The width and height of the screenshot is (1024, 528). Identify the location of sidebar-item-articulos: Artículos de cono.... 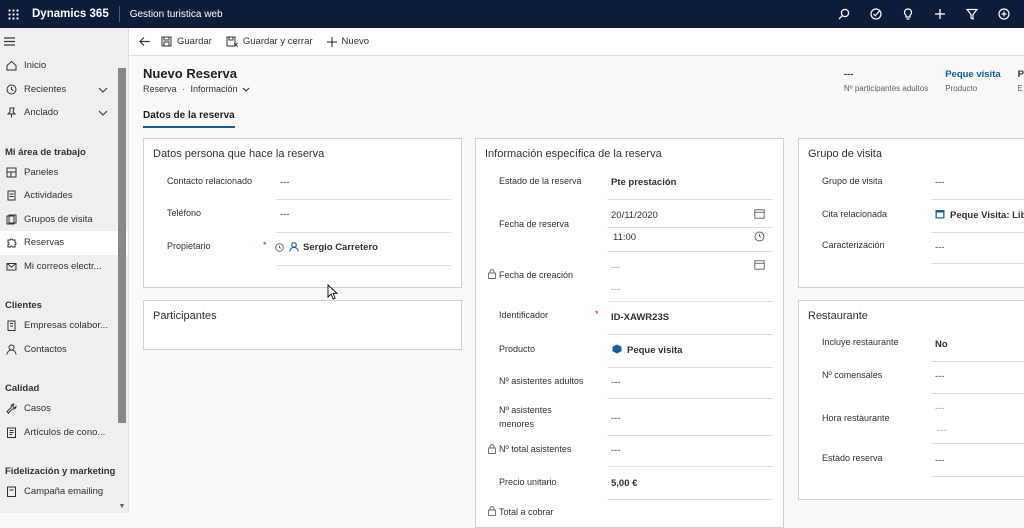
(64, 433).